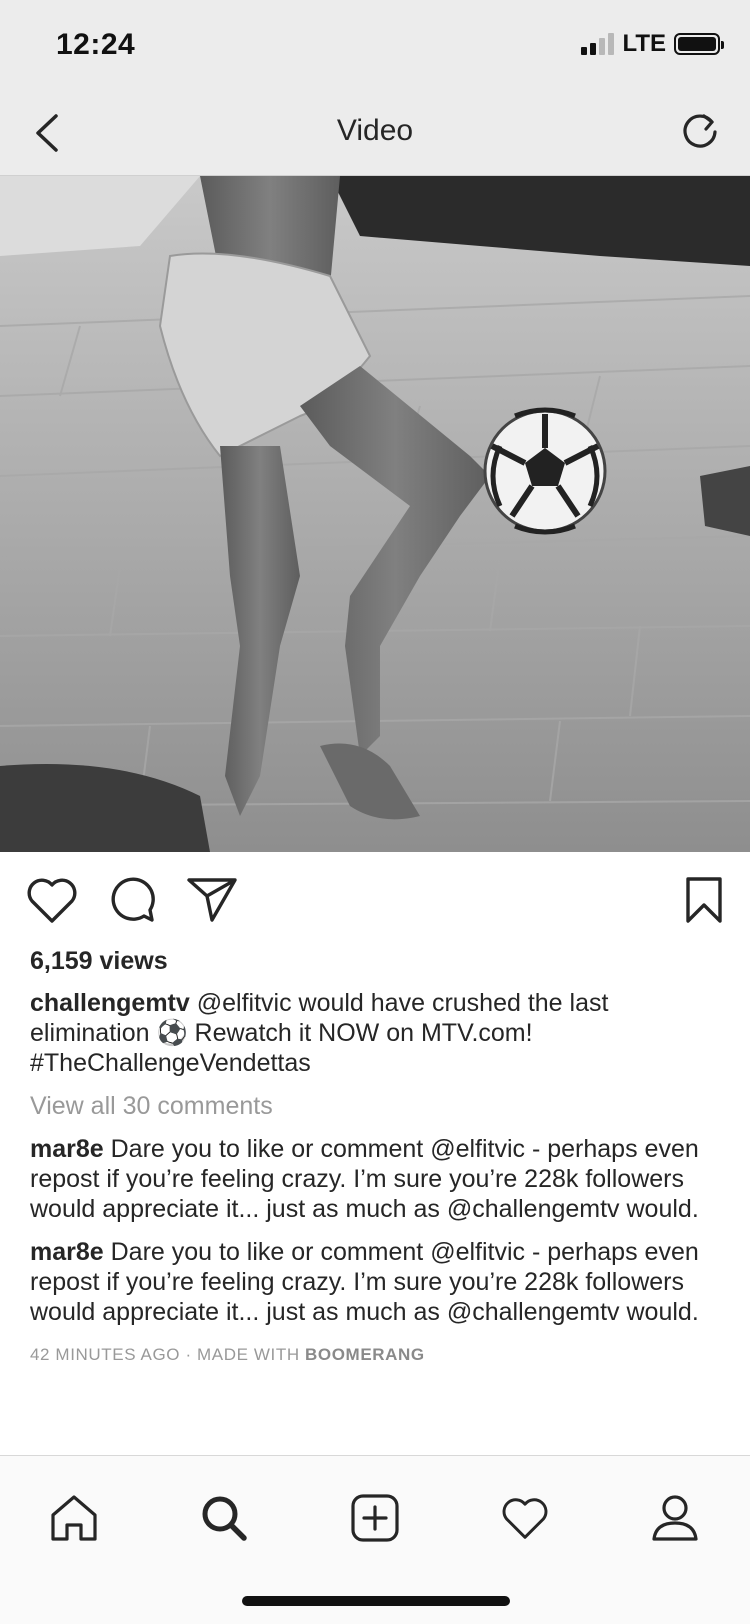  I want to click on activity-heart-icon, so click(525, 1518).